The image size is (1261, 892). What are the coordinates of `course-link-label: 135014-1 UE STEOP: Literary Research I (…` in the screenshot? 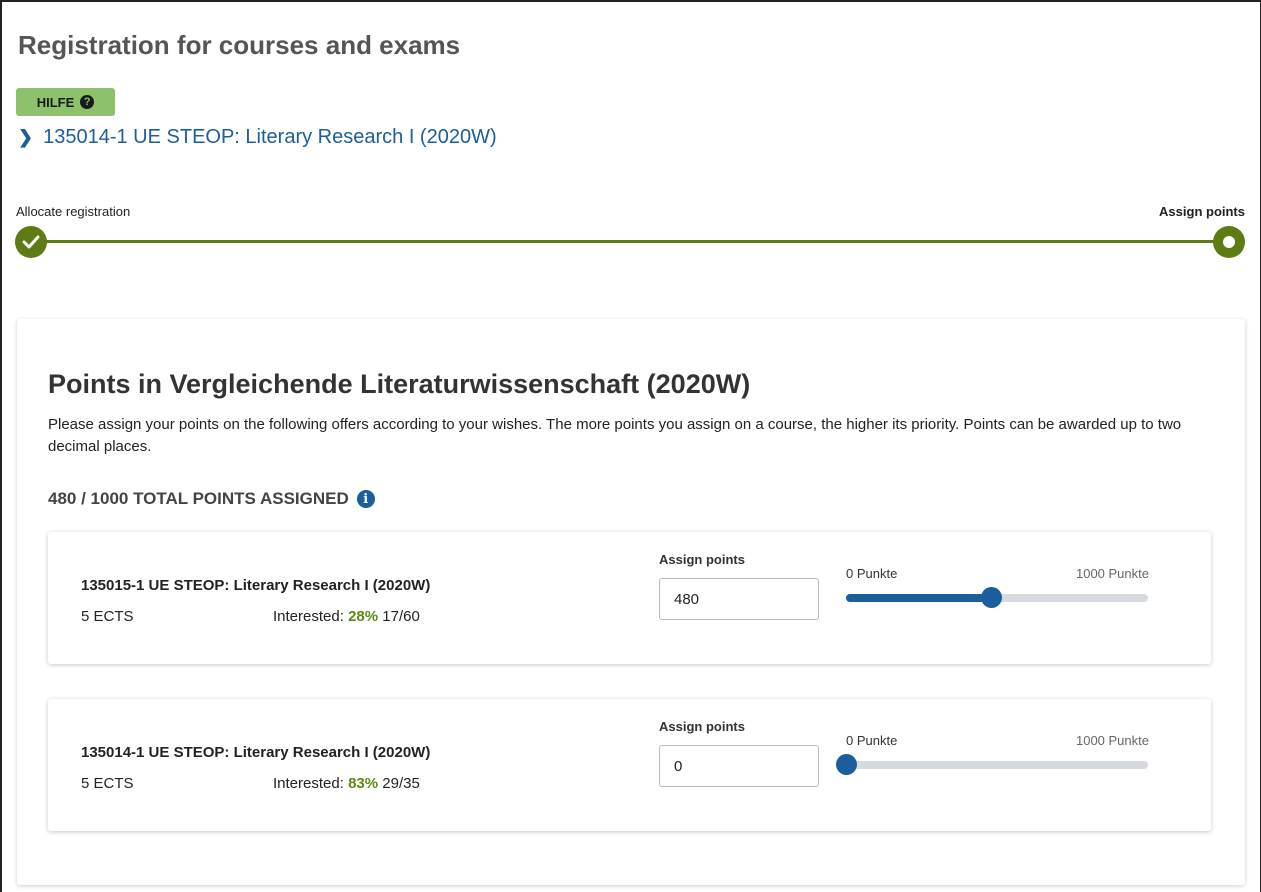 It's located at (270, 137).